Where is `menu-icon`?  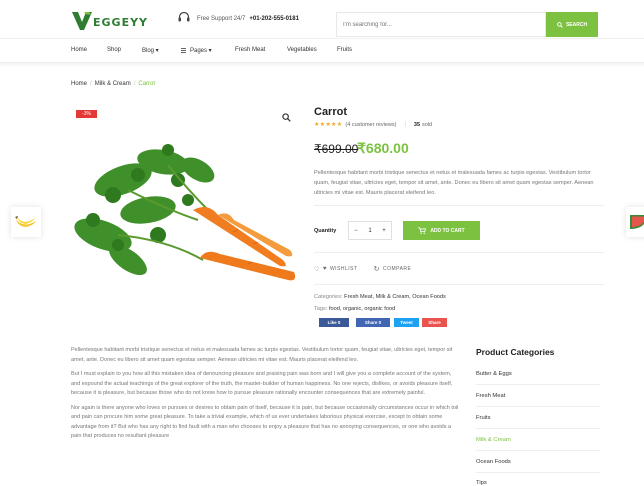 menu-icon is located at coordinates (183, 50).